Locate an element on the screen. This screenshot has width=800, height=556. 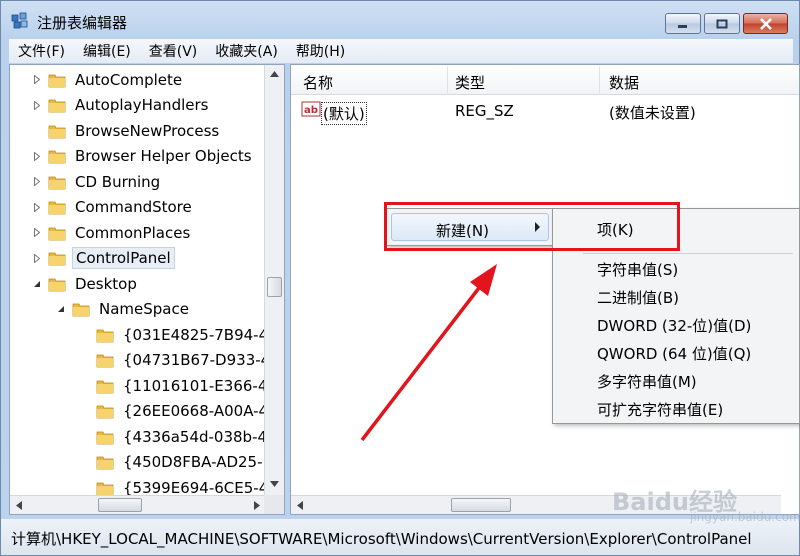
minimize-button is located at coordinates (683, 23).